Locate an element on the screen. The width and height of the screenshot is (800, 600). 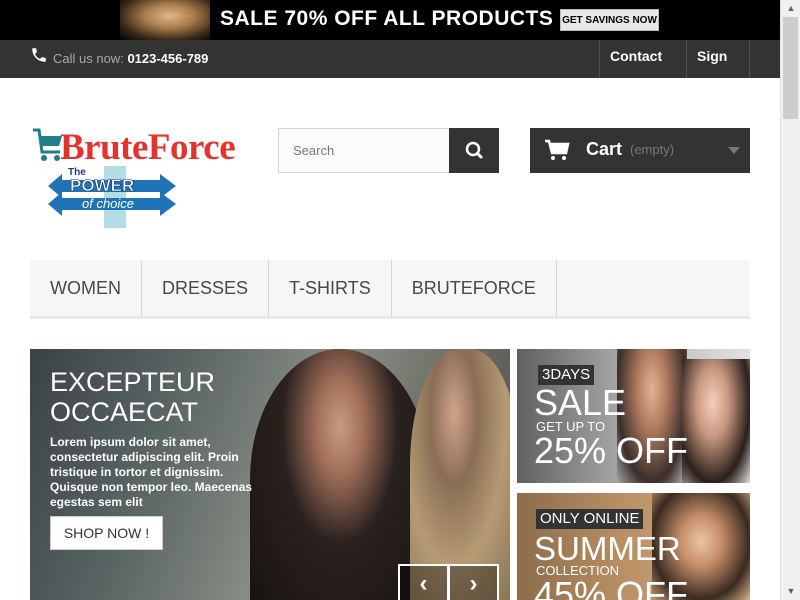
cart-status: (empty) is located at coordinates (652, 149).